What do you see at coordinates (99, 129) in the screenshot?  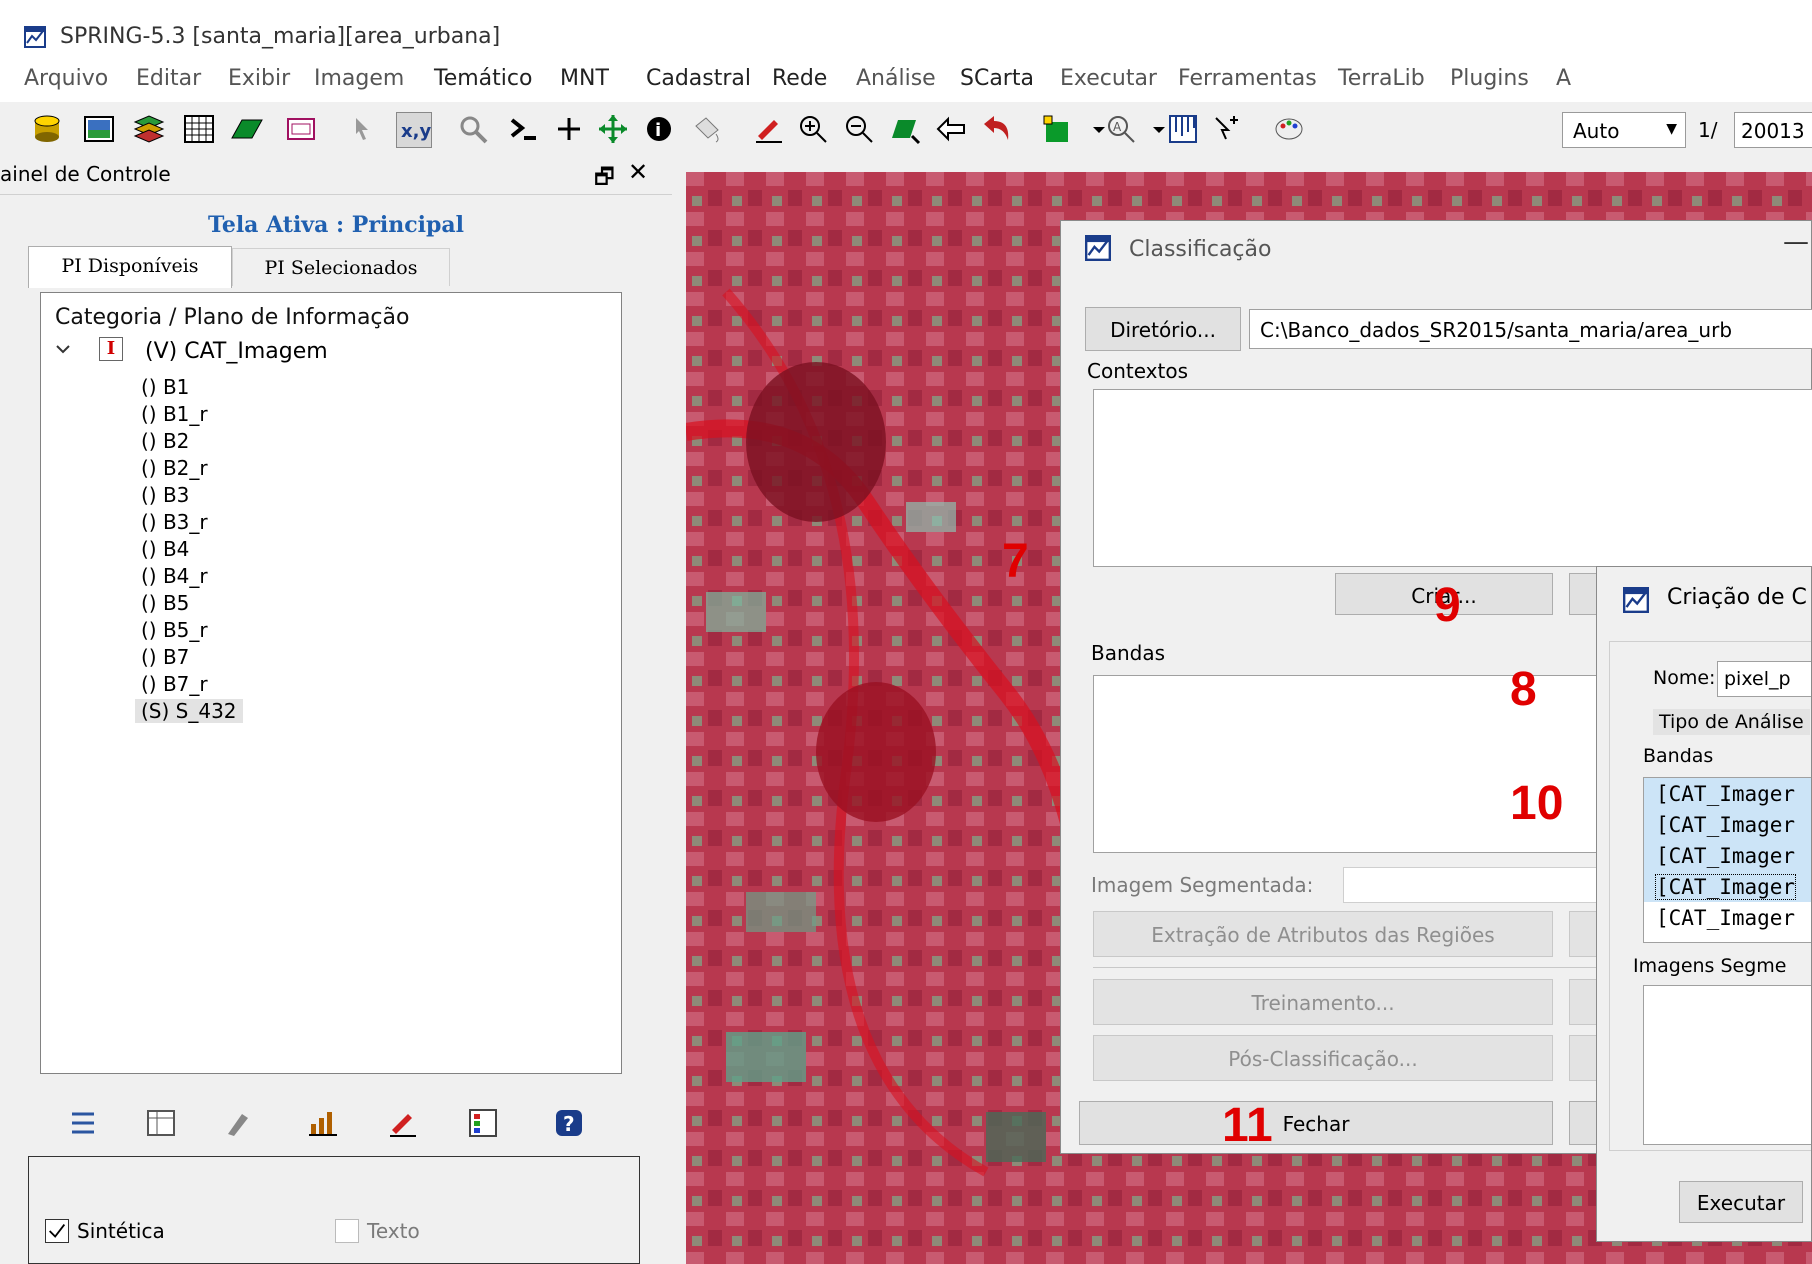 I see `image-icon` at bounding box center [99, 129].